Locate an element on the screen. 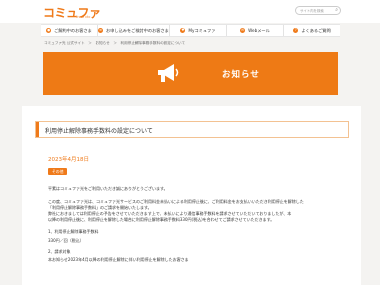  body-line: 1、利用停止解除事務手数料 is located at coordinates (73, 231).